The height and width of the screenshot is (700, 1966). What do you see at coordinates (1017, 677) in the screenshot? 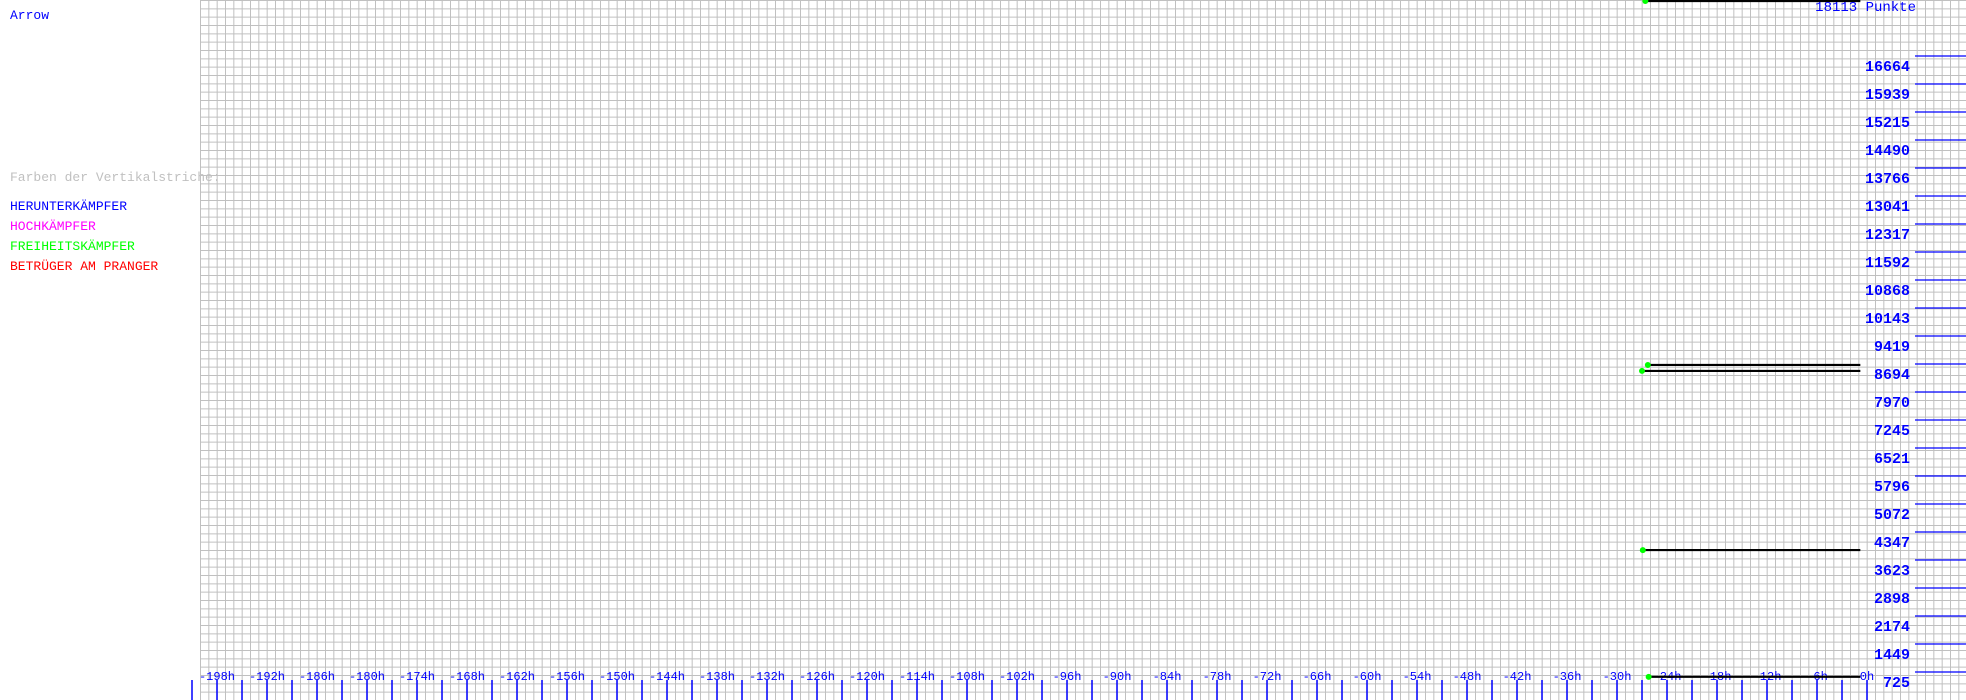
I see `x-tick-label: -102h` at bounding box center [1017, 677].